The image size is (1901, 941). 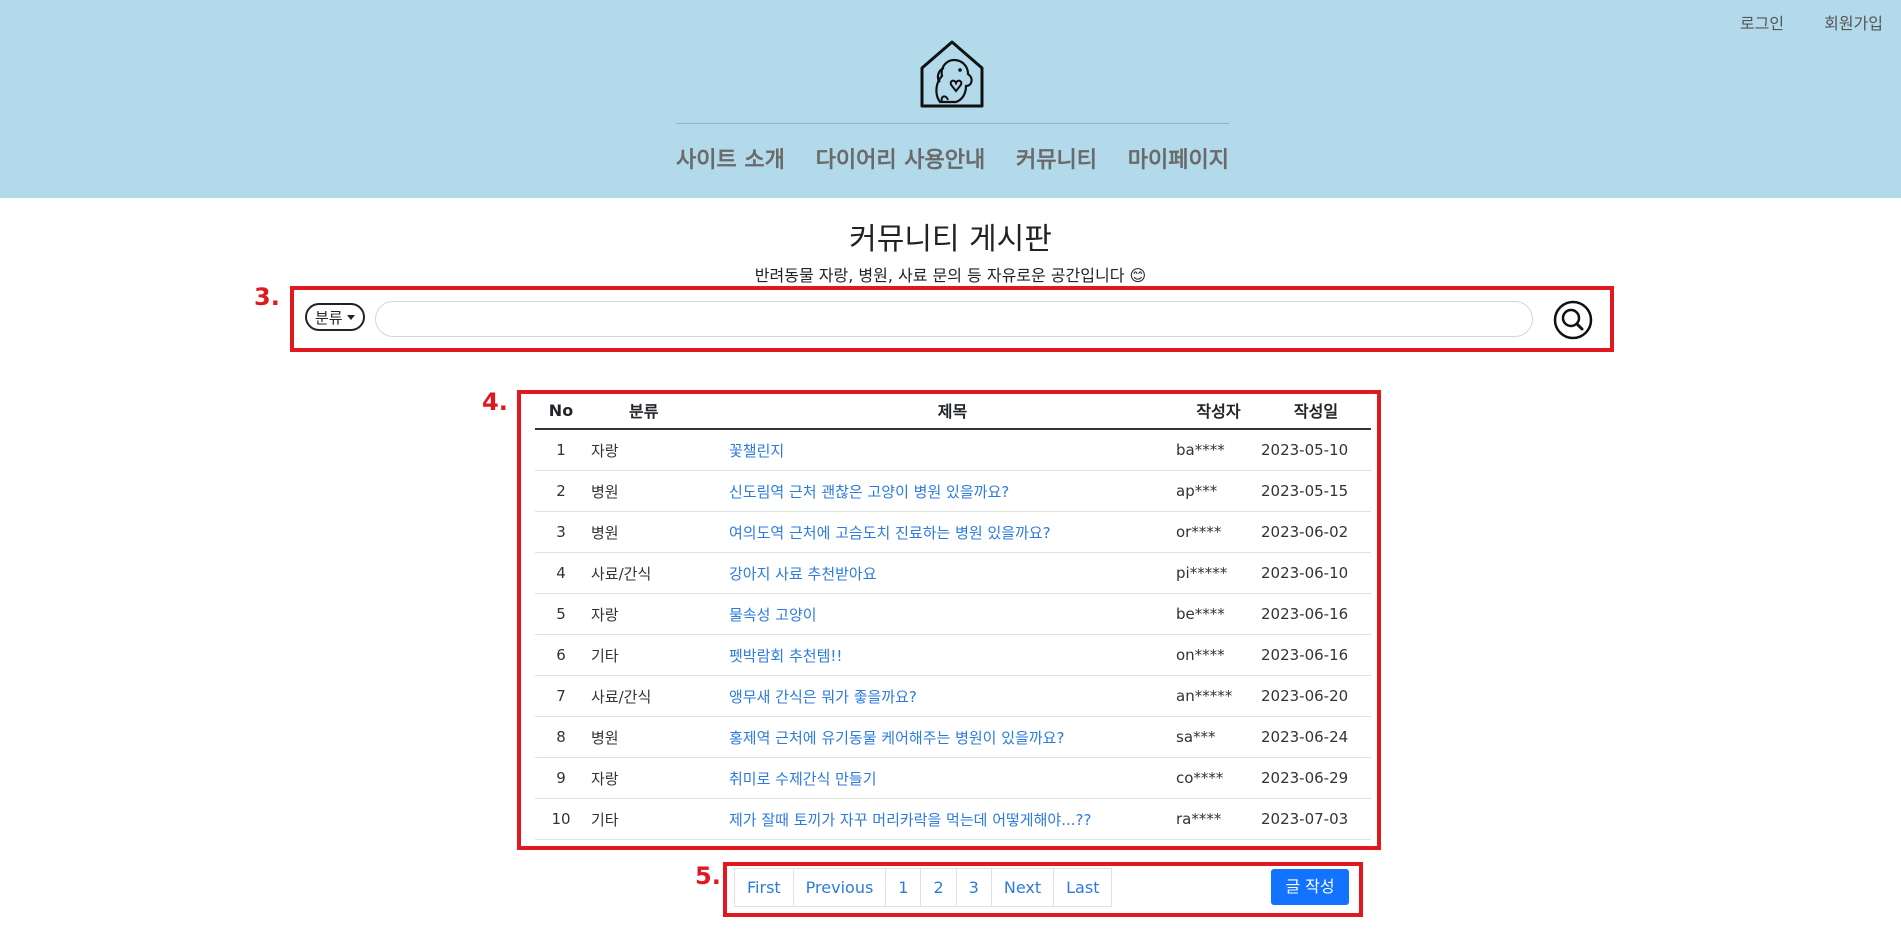 What do you see at coordinates (938, 887) in the screenshot?
I see `pager-page-2: 2` at bounding box center [938, 887].